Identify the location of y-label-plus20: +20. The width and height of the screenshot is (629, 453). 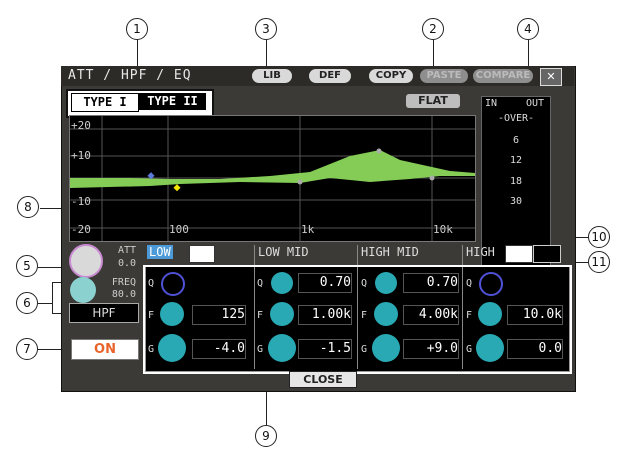
(81, 125).